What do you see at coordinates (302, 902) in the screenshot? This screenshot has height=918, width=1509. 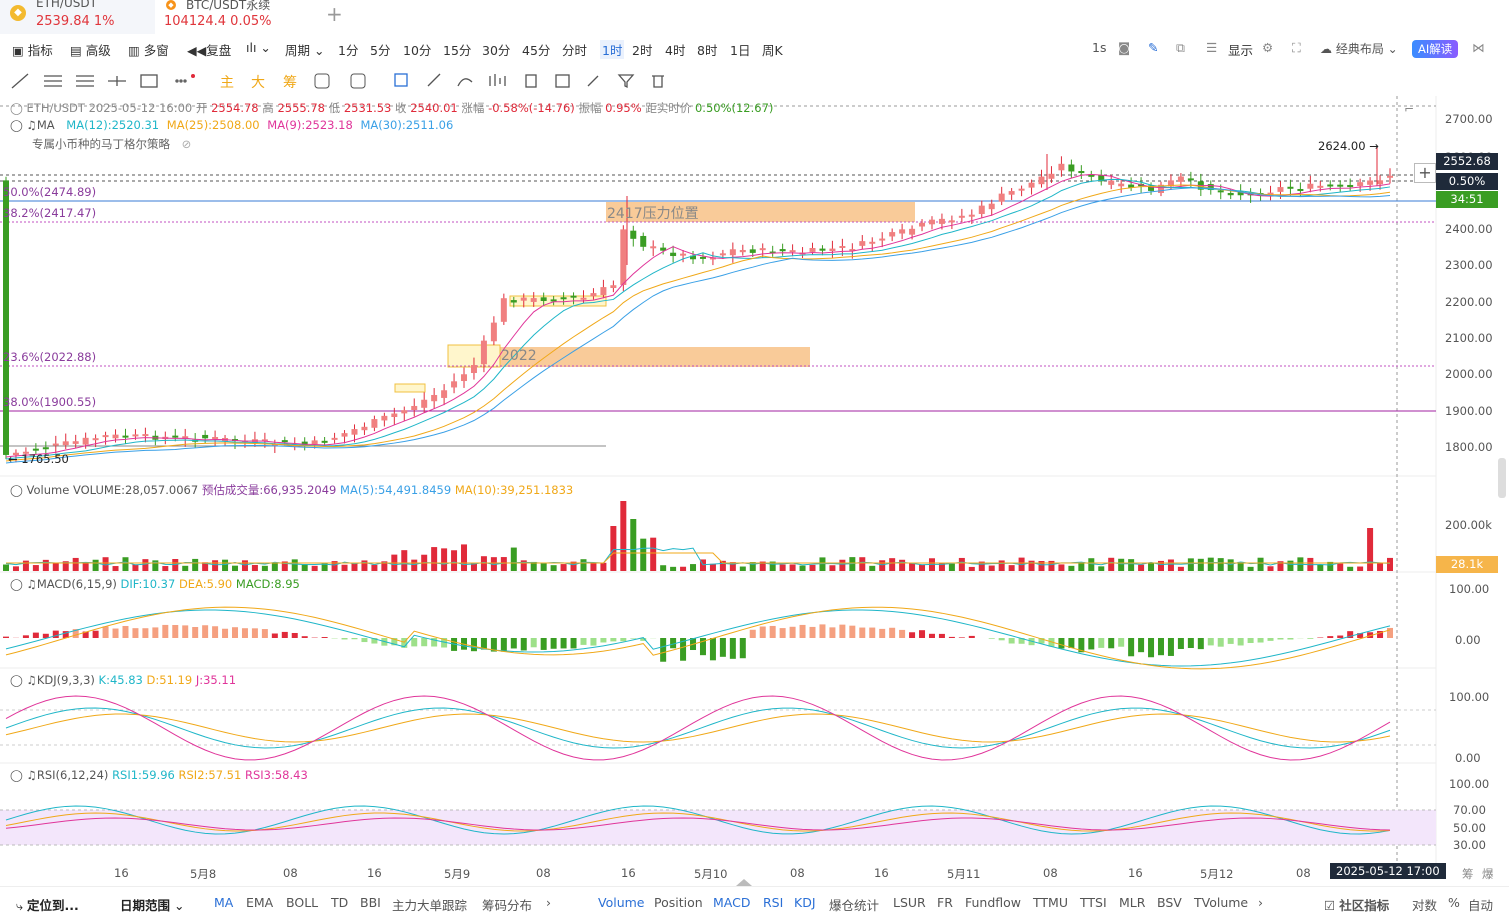 I see `main-indicator-item: BOLL` at bounding box center [302, 902].